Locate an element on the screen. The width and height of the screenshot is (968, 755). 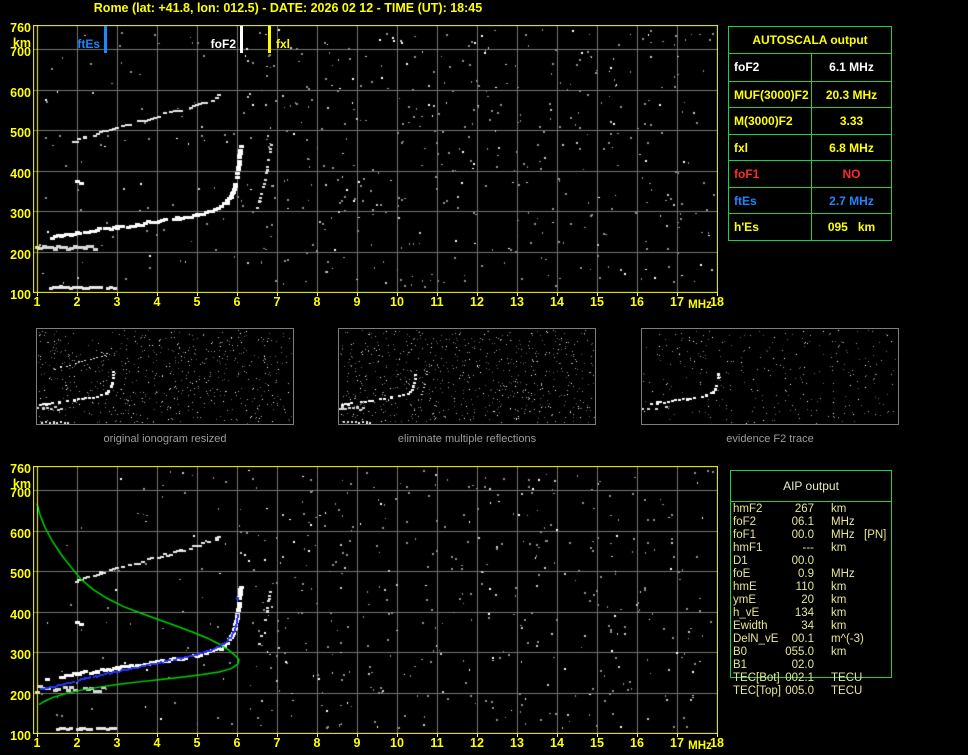
aip-value: 0.9 is located at coordinates (806, 574).